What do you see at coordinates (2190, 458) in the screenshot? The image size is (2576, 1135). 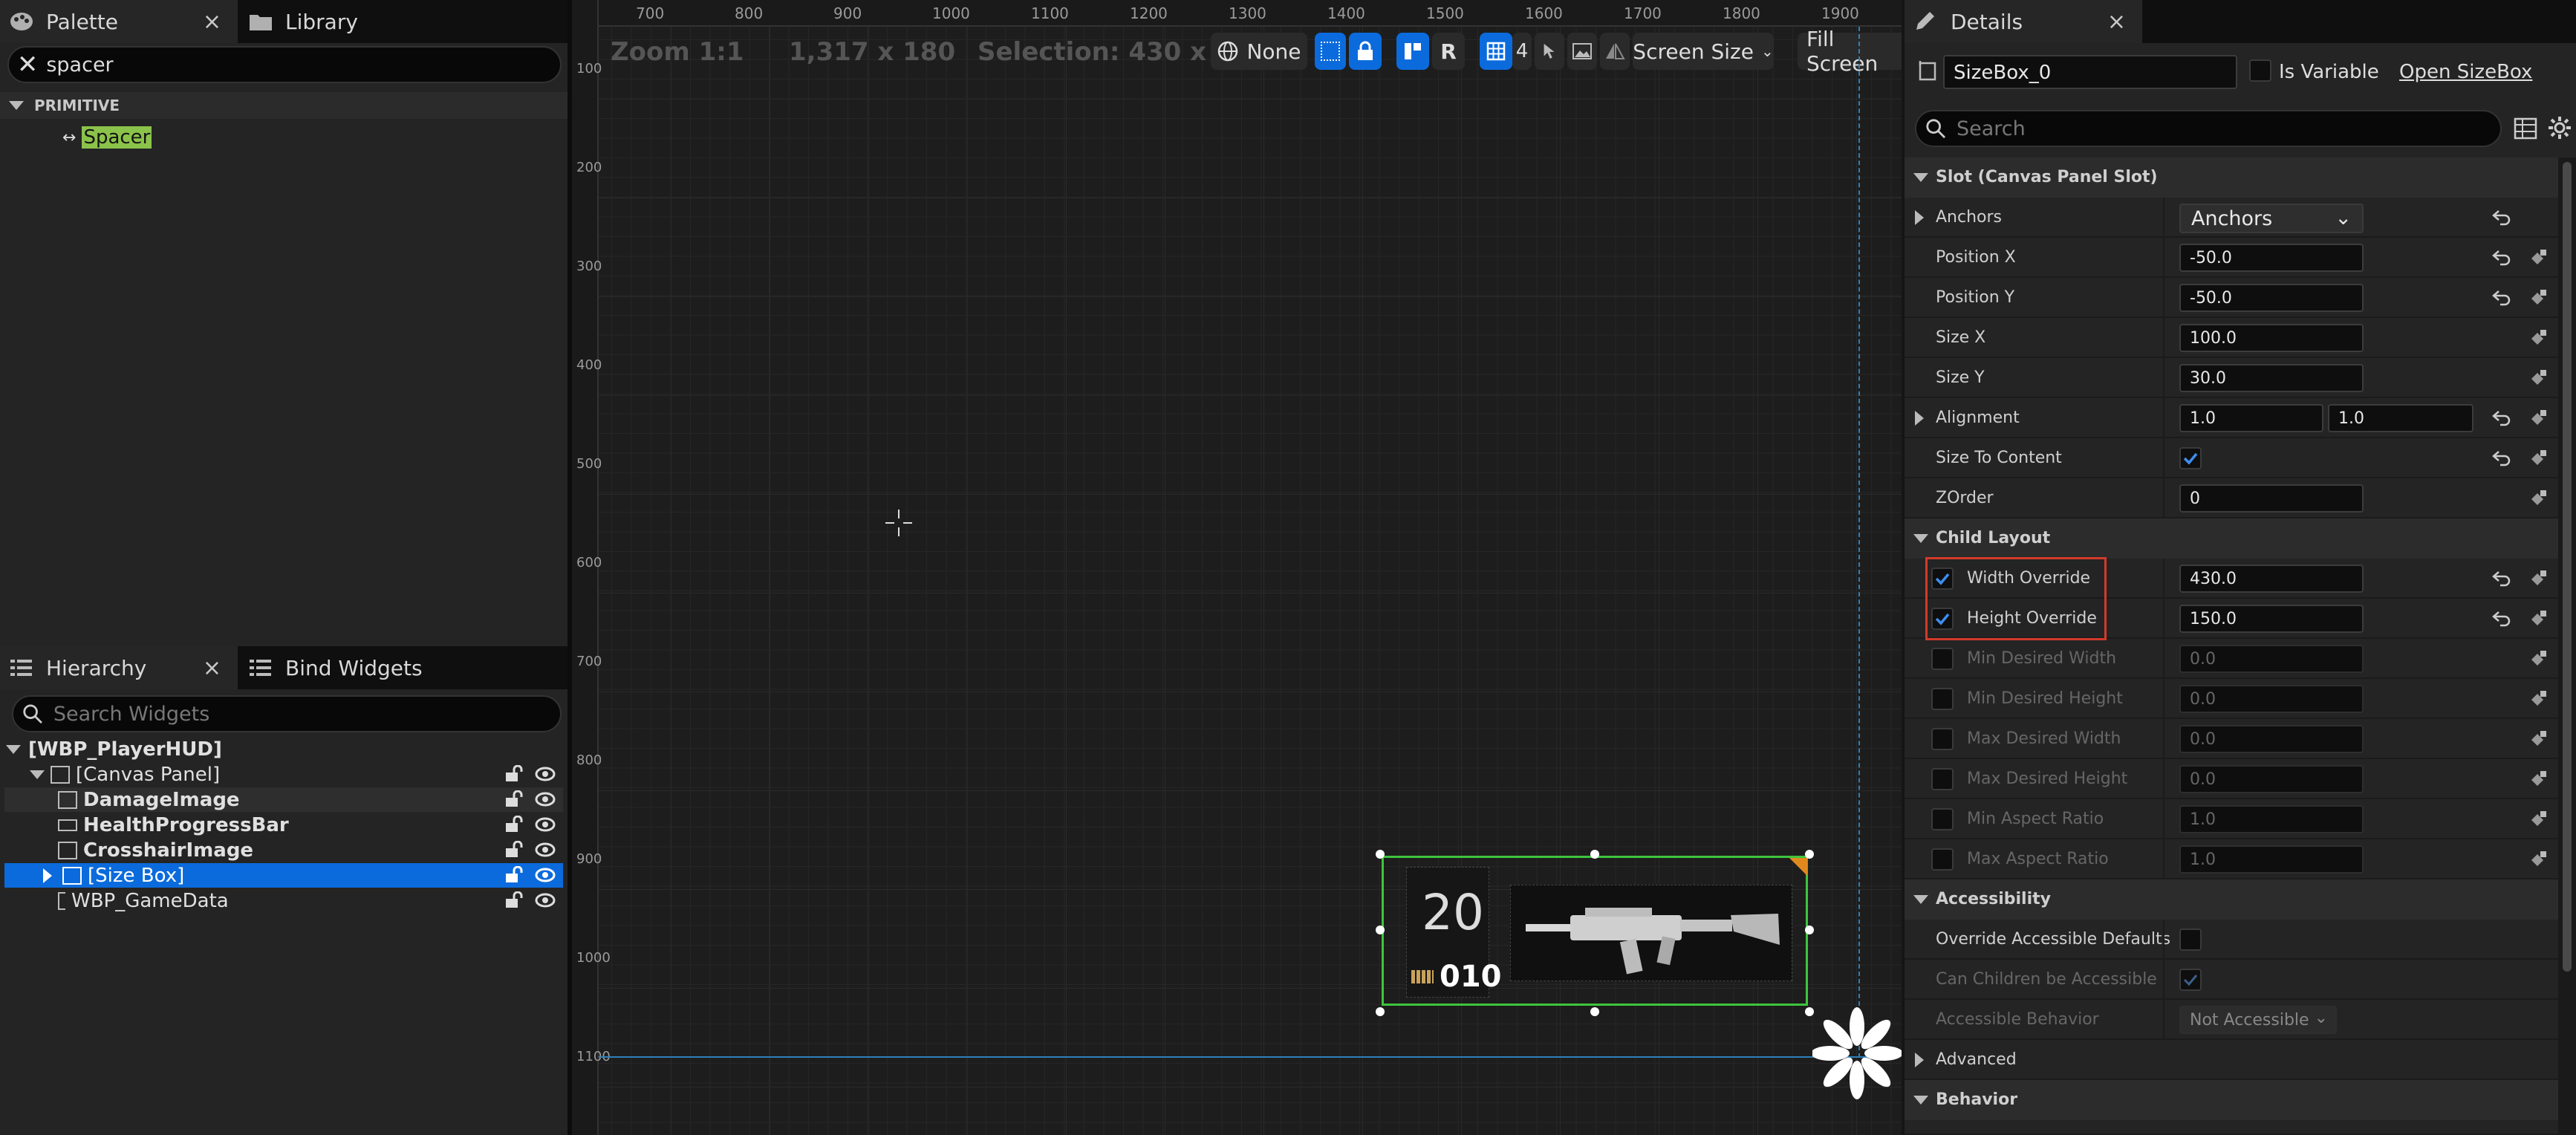 I see `size-to-content-checkbox` at bounding box center [2190, 458].